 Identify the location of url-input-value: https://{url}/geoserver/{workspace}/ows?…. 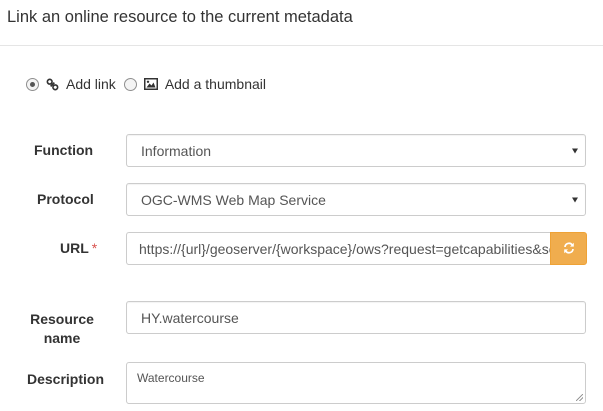
(344, 248).